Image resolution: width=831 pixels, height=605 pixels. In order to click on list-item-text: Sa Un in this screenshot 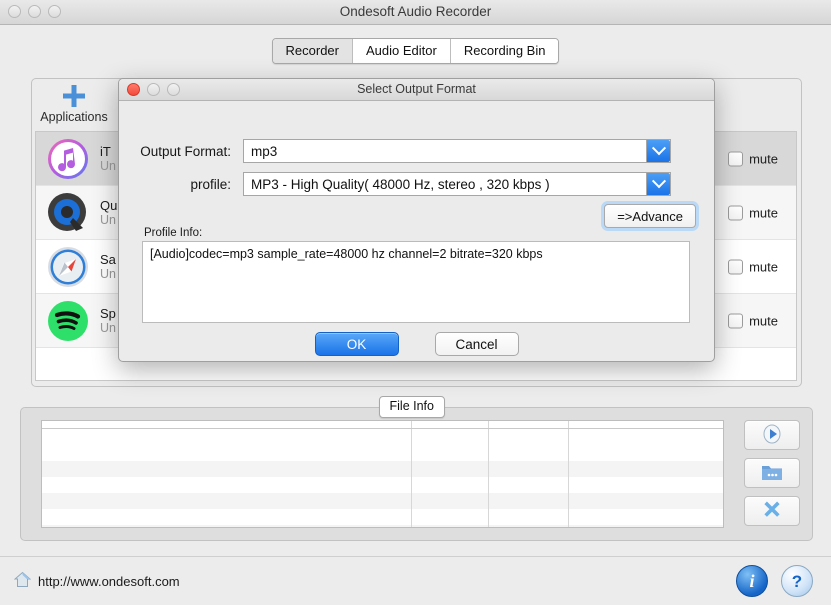, I will do `click(108, 267)`.